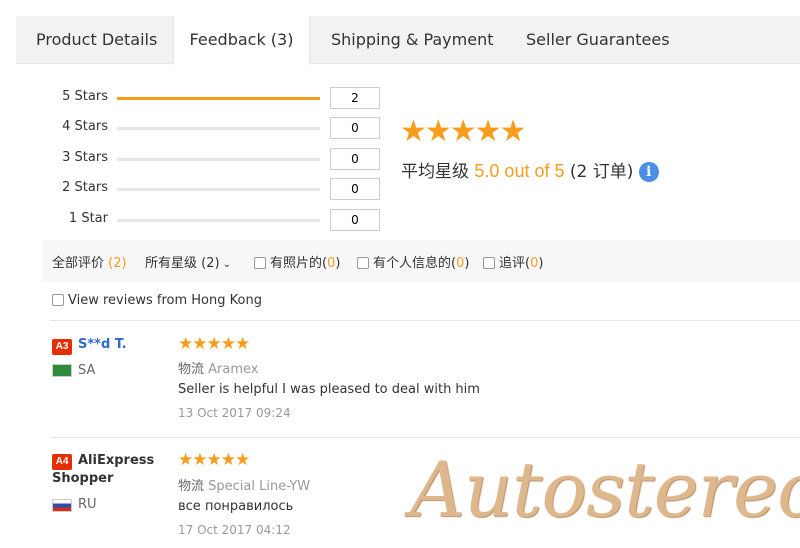  Describe the element at coordinates (463, 131) in the screenshot. I see `average-stars: ★★★★★` at that location.